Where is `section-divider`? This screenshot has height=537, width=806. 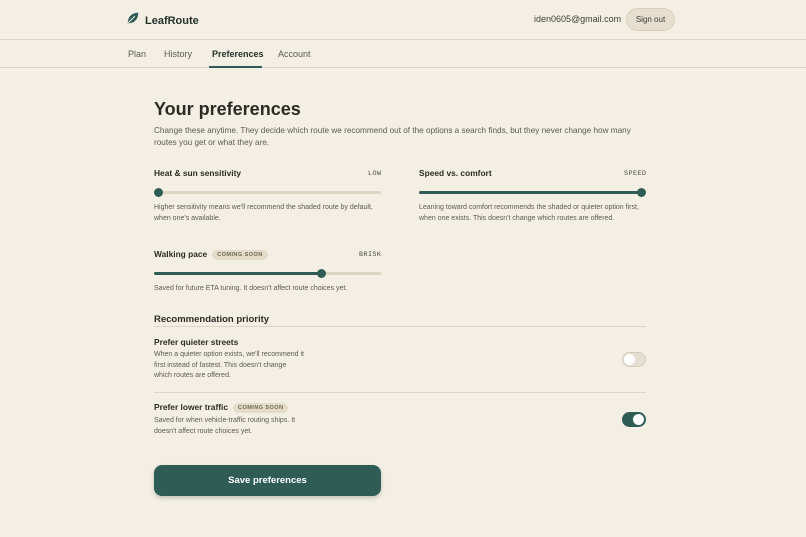
section-divider is located at coordinates (400, 326).